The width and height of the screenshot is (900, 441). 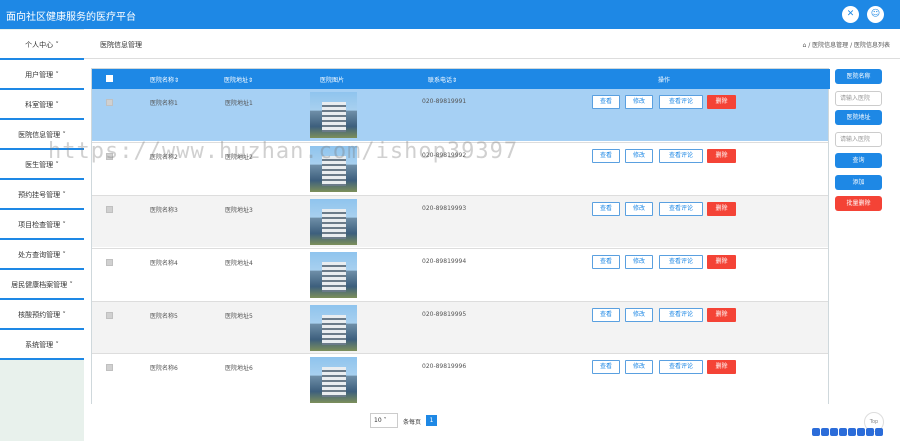 I want to click on sidebar-item-appointments: 预约挂号管理 ˅, so click(x=42, y=195).